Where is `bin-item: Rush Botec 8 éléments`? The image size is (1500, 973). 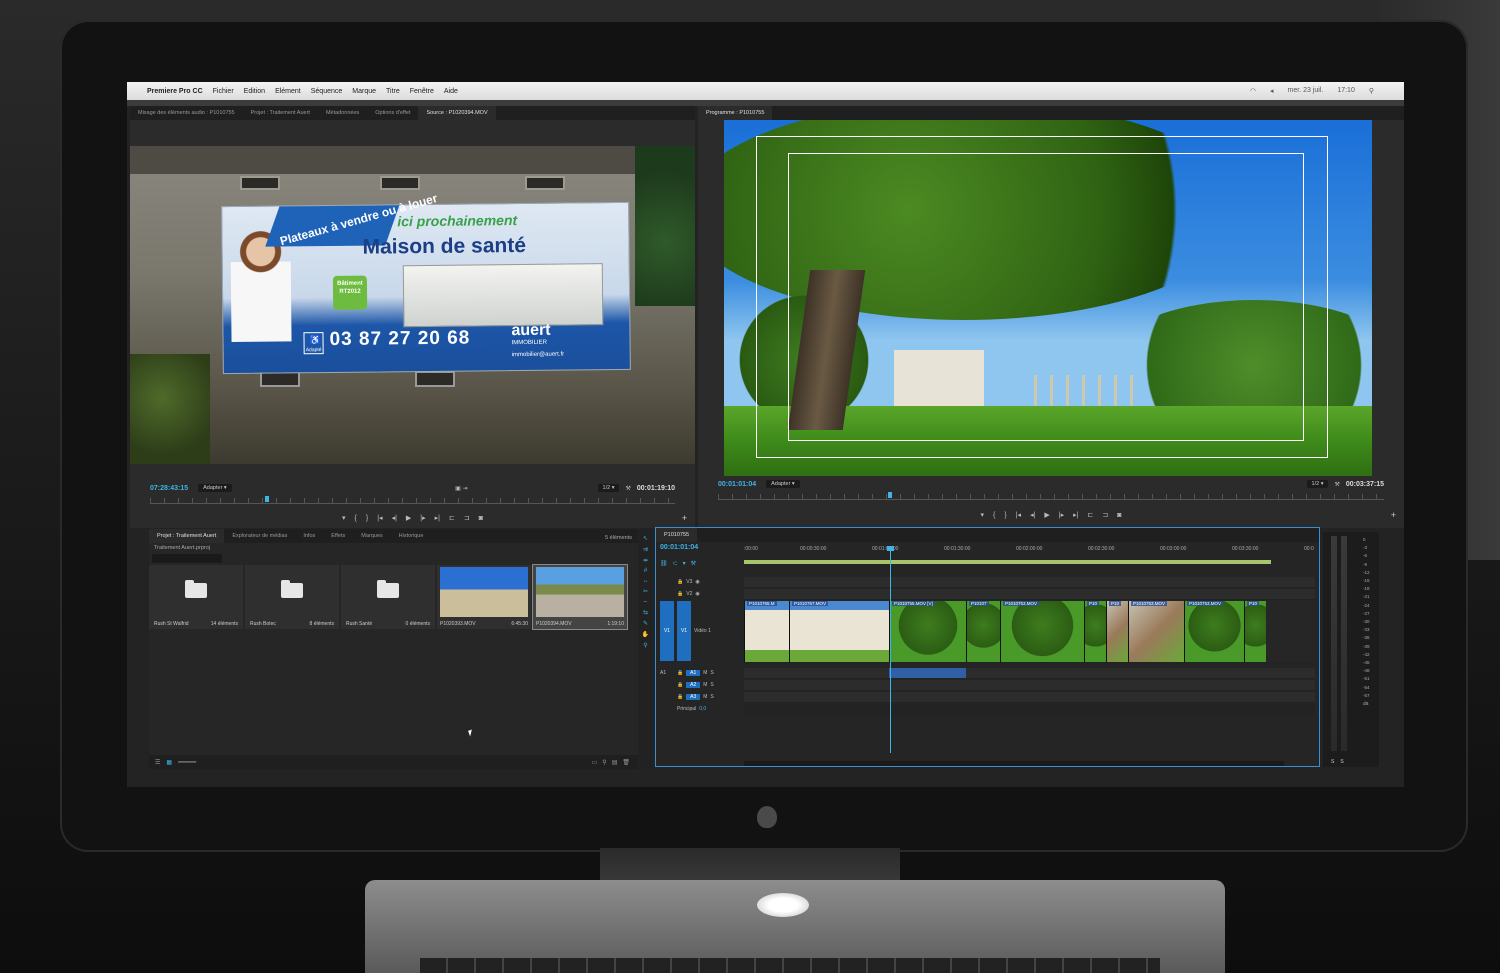
bin-item: Rush Botec 8 éléments is located at coordinates (292, 597).